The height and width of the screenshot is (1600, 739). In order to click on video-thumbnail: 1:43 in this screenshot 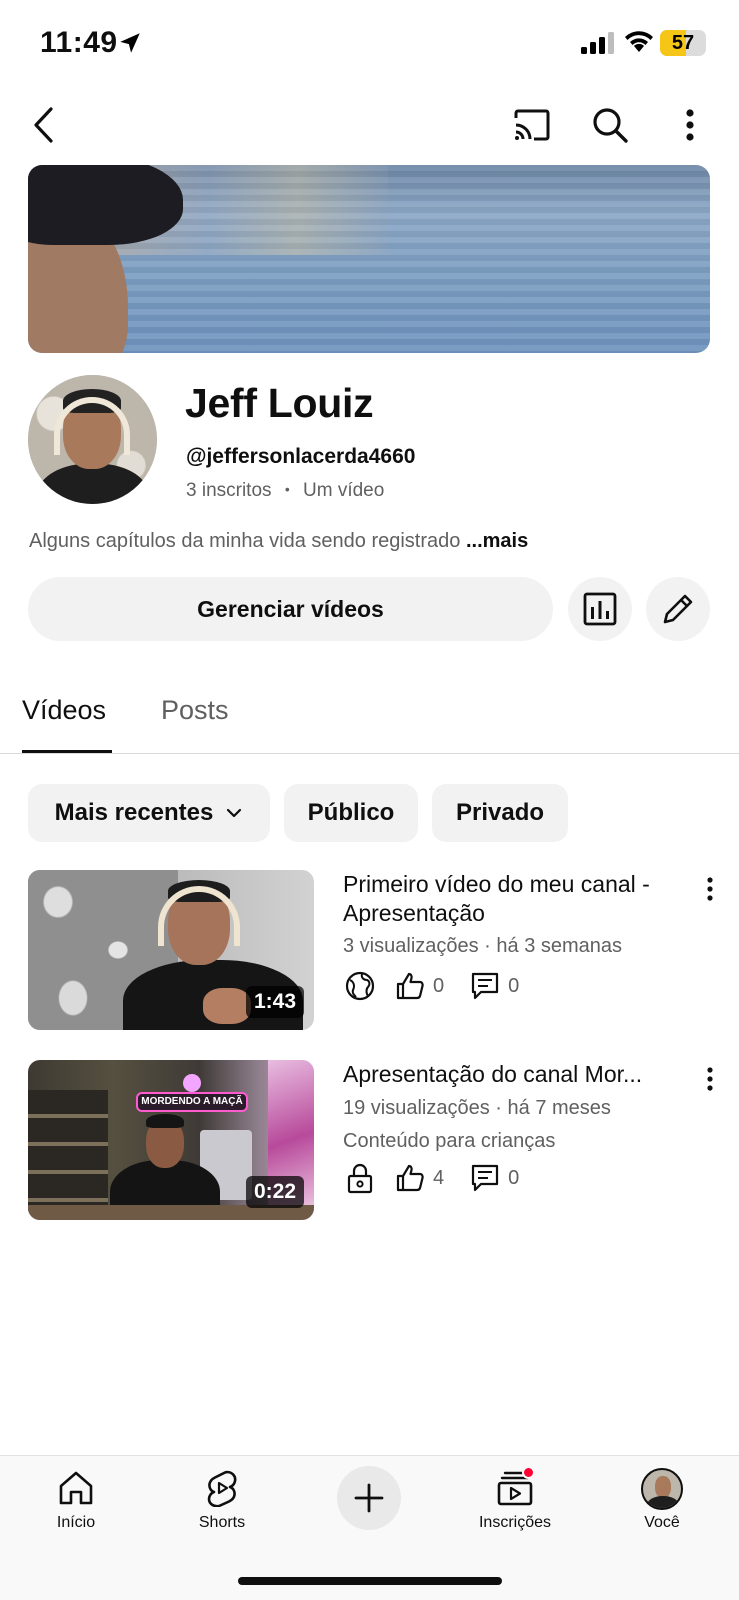, I will do `click(171, 950)`.